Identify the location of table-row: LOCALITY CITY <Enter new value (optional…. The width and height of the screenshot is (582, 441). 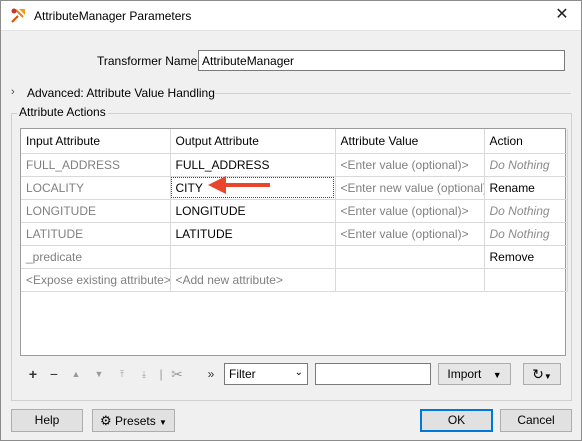
(294, 188).